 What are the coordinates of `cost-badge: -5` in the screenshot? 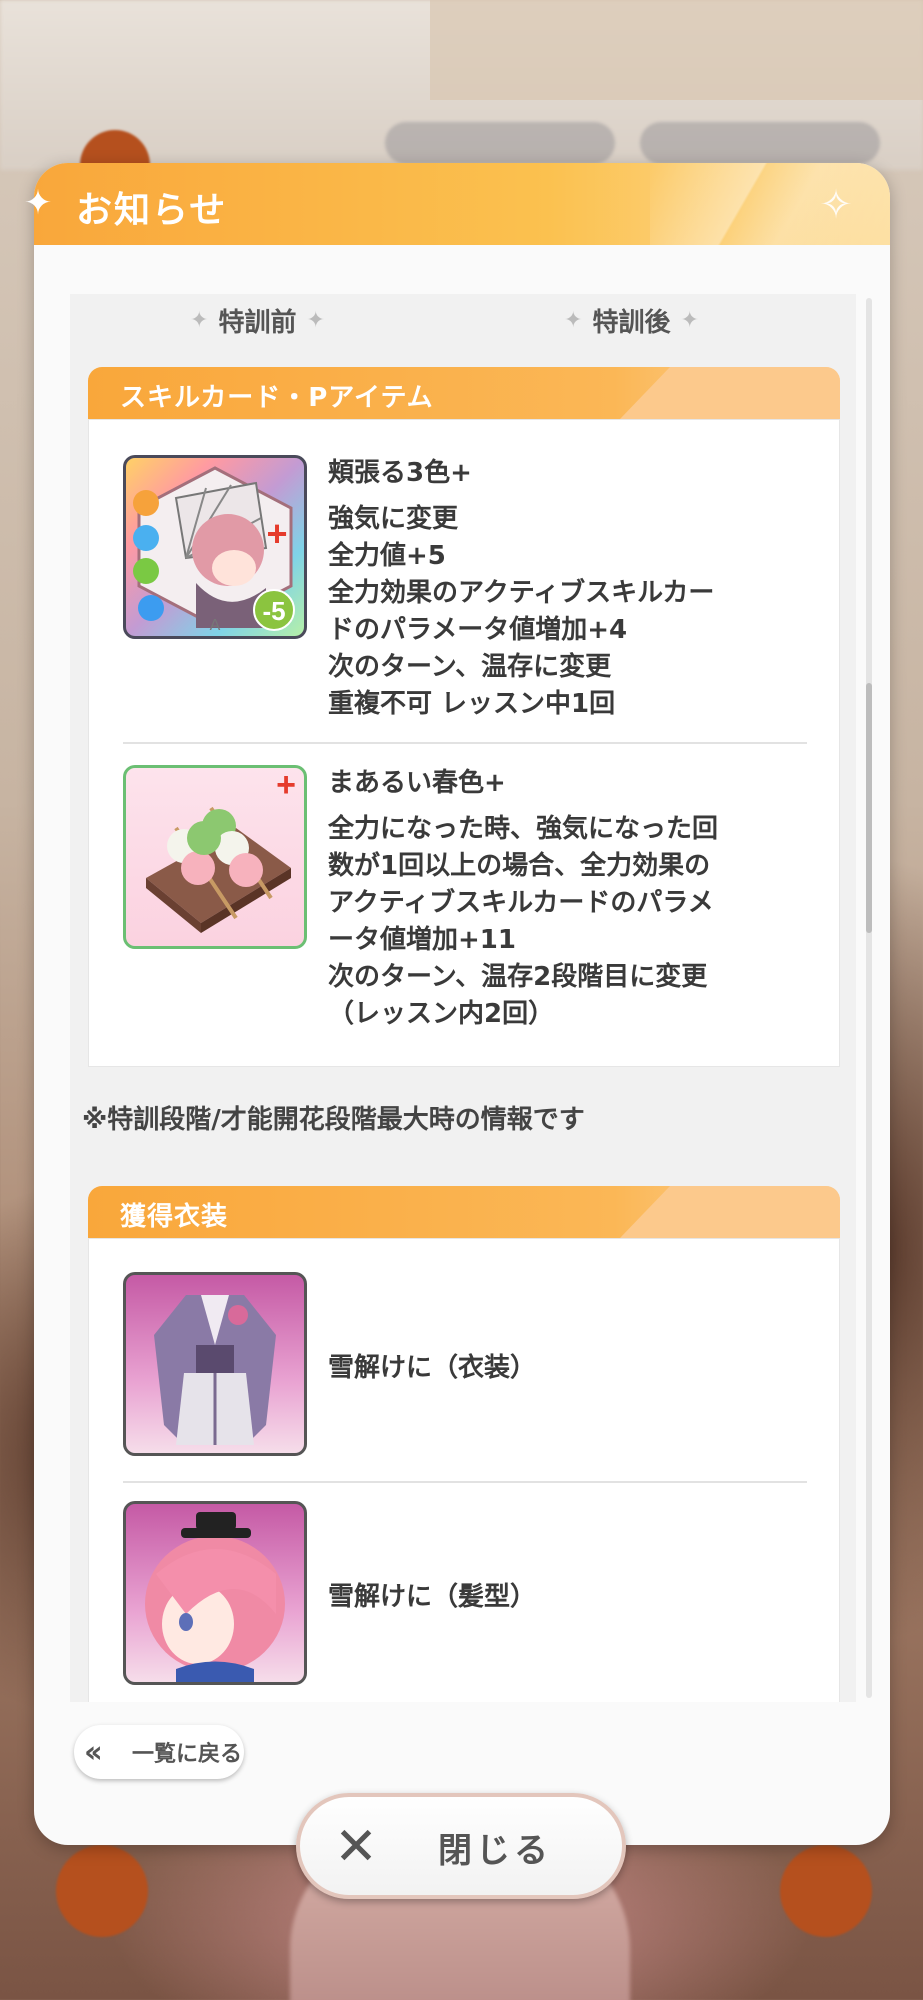 It's located at (273, 611).